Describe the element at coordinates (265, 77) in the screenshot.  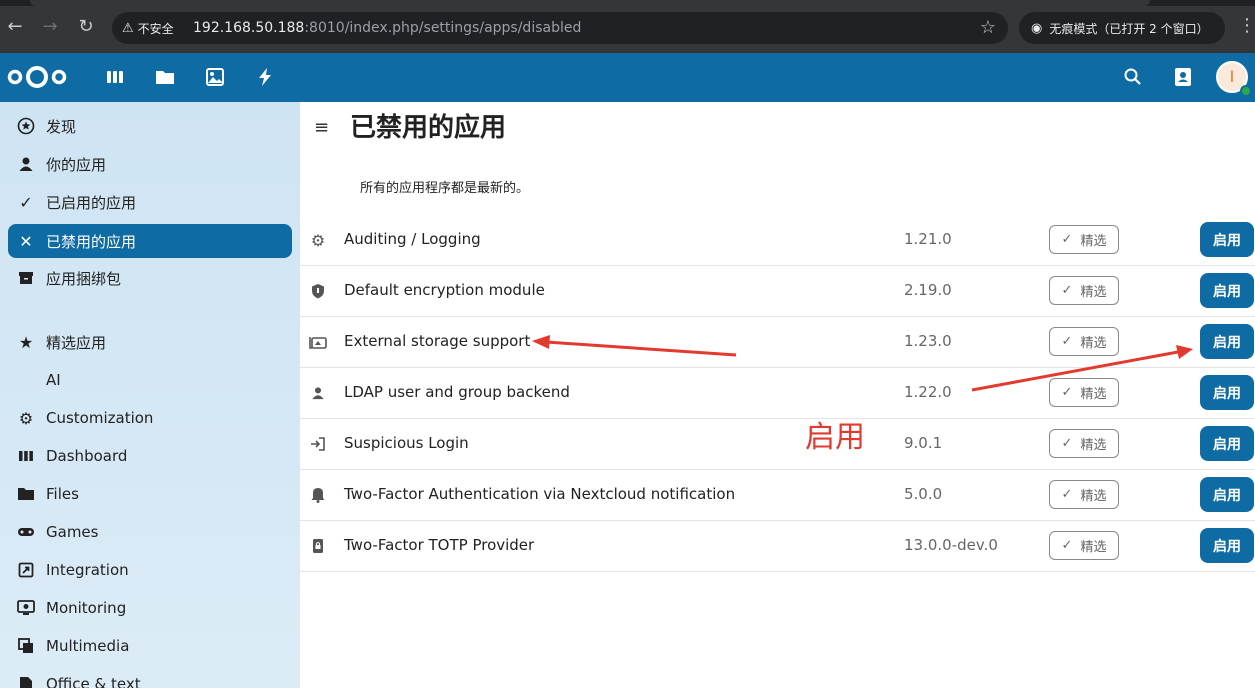
I see `activity-icon` at that location.